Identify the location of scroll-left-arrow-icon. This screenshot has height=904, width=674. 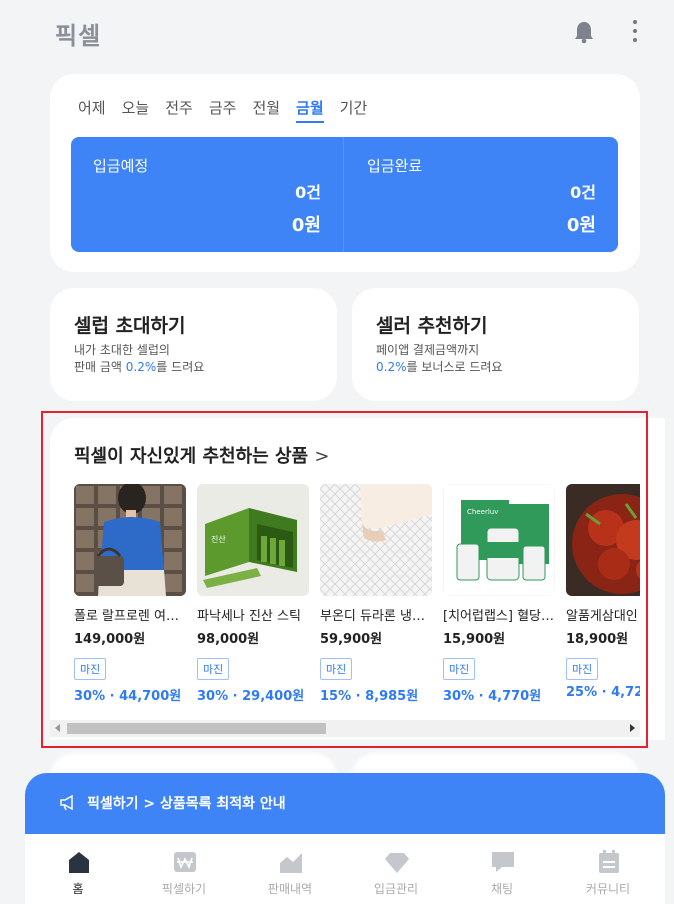
(57, 728).